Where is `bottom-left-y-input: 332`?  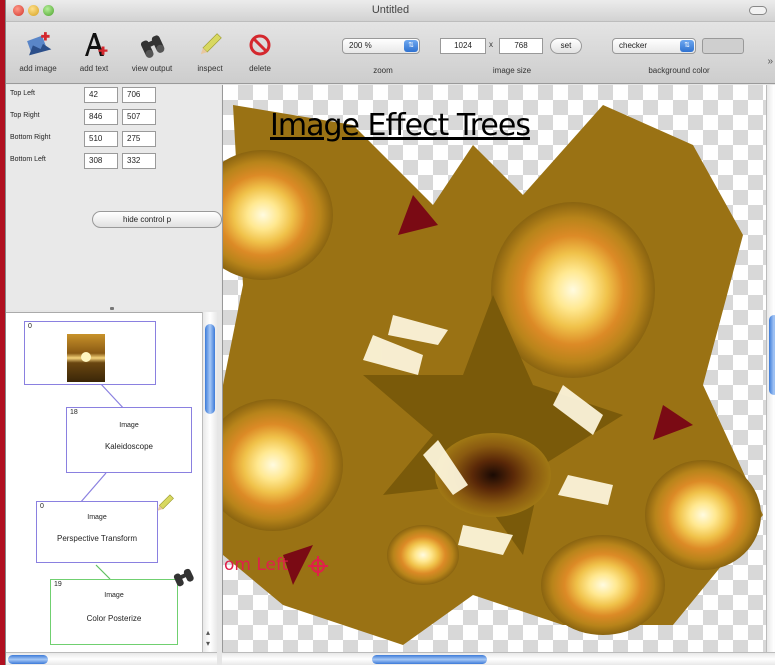 bottom-left-y-input: 332 is located at coordinates (139, 161).